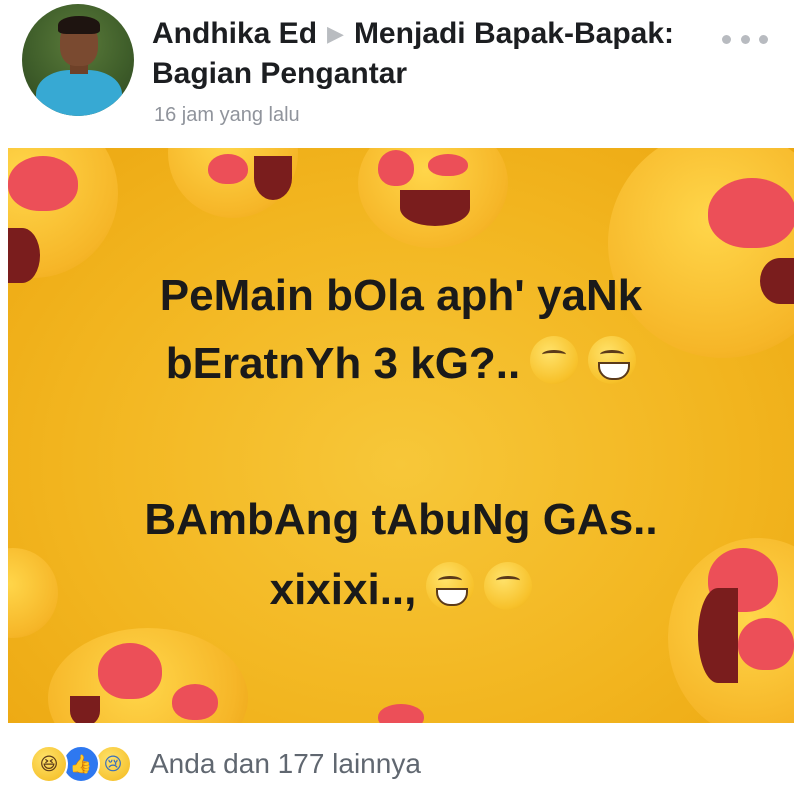 Image resolution: width=800 pixels, height=803 pixels. Describe the element at coordinates (90, 765) in the screenshot. I see `reaction-icons: 😆 👍 😢` at that location.